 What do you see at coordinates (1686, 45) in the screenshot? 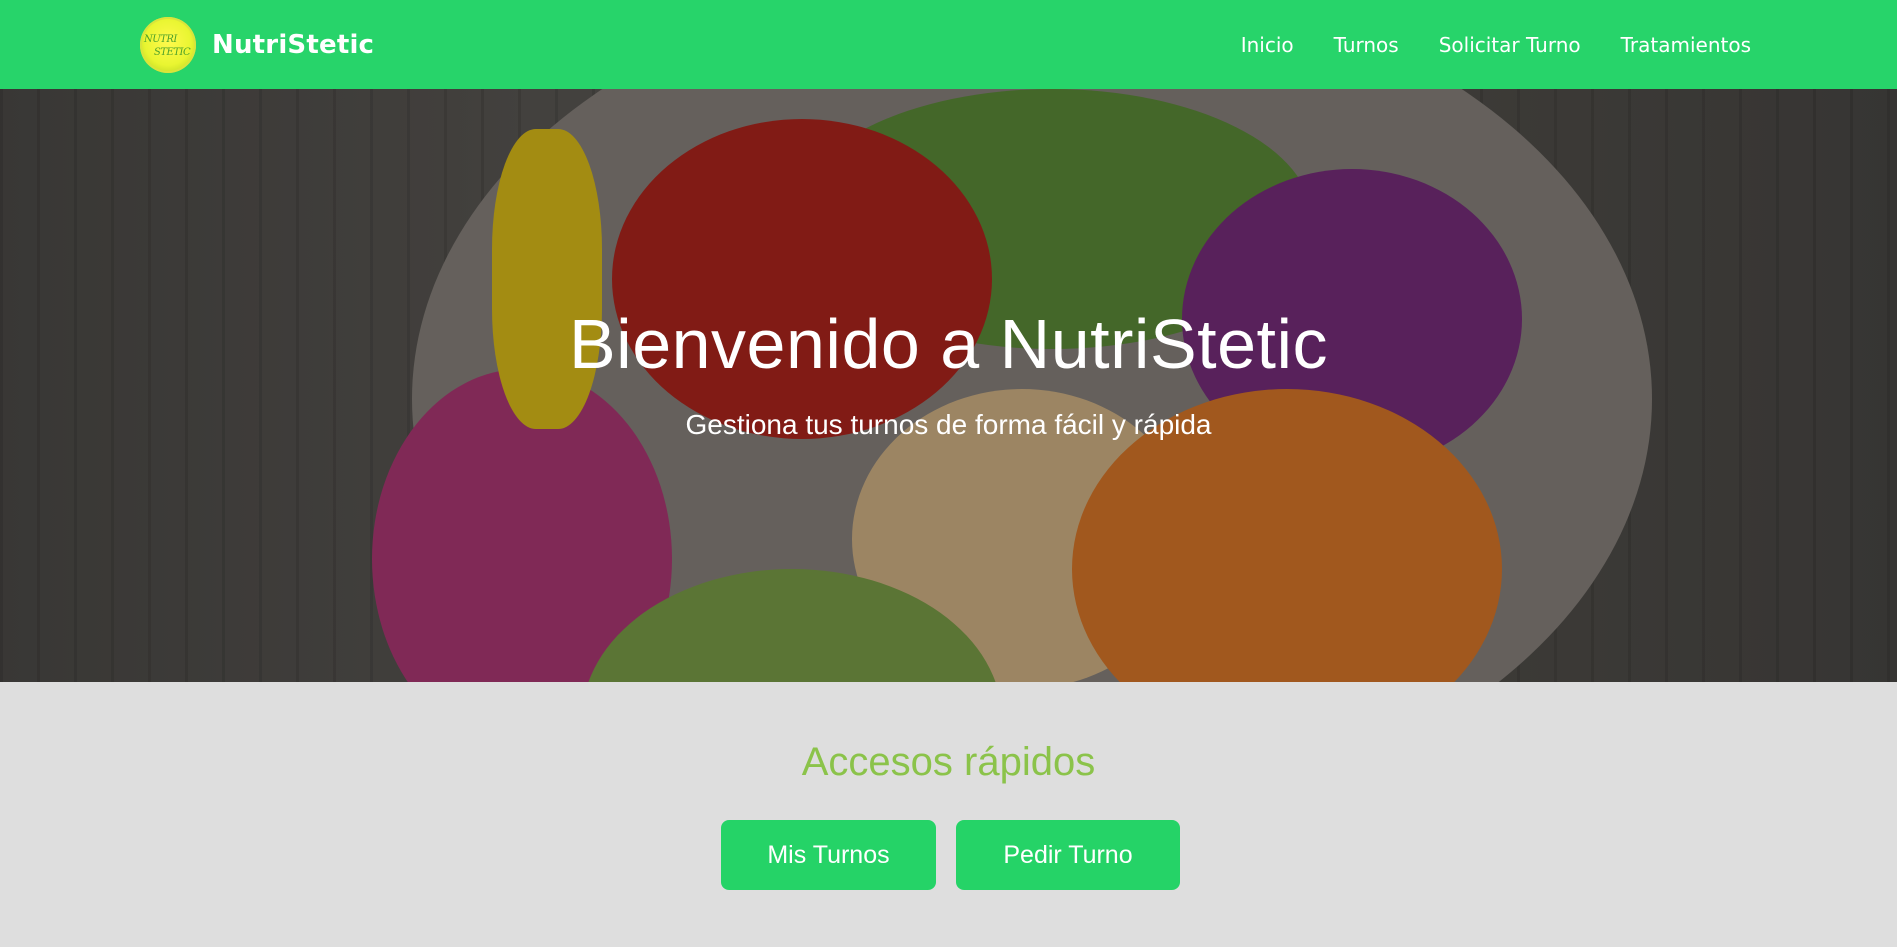
I see `nav-link-tratamientos: Tratamientos` at bounding box center [1686, 45].